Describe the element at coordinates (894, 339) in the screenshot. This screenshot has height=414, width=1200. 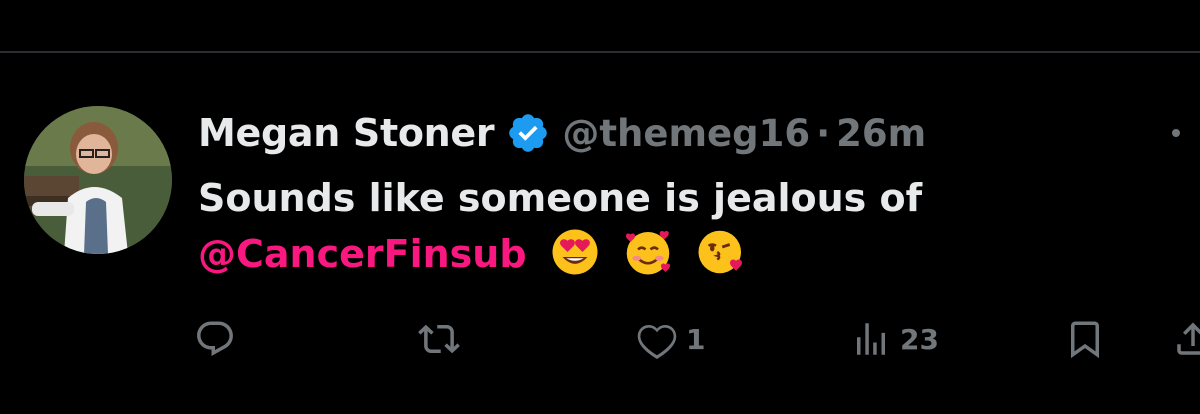
I see `views-button: 23` at that location.